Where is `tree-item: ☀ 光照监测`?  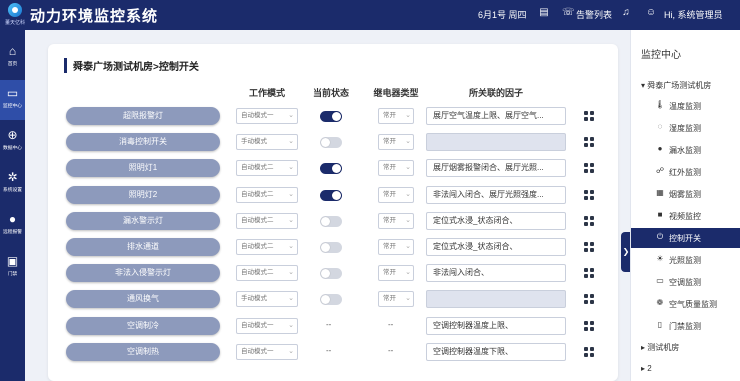
tree-item: ☀ 光照监测 is located at coordinates (685, 260).